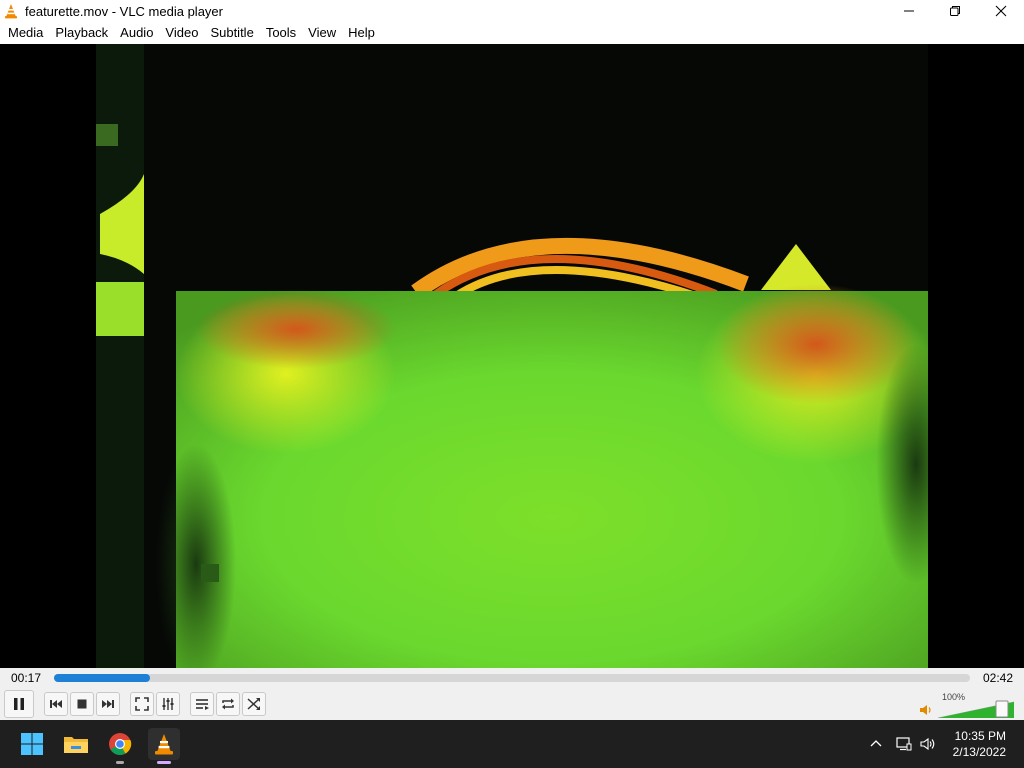 Image resolution: width=1024 pixels, height=768 pixels. I want to click on volume-tray-button, so click(928, 744).